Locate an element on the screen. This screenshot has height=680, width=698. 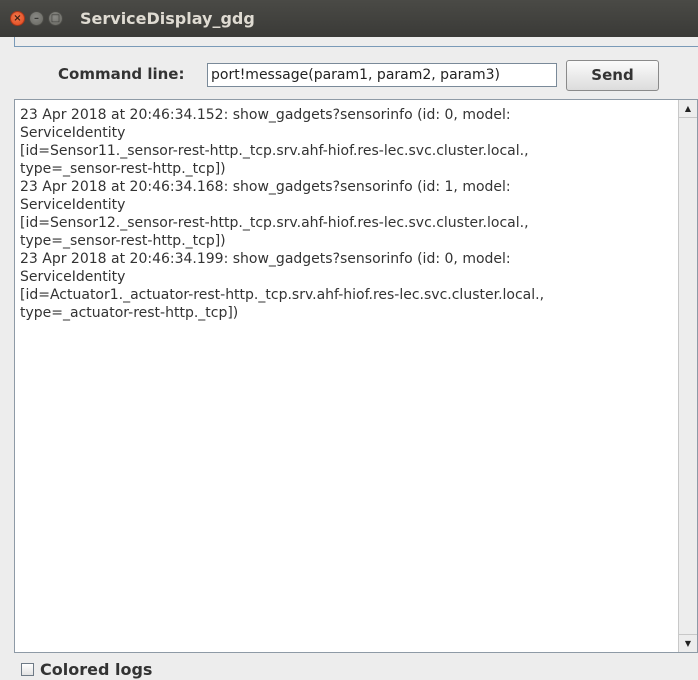
command-line-label: Command line: is located at coordinates (121, 74).